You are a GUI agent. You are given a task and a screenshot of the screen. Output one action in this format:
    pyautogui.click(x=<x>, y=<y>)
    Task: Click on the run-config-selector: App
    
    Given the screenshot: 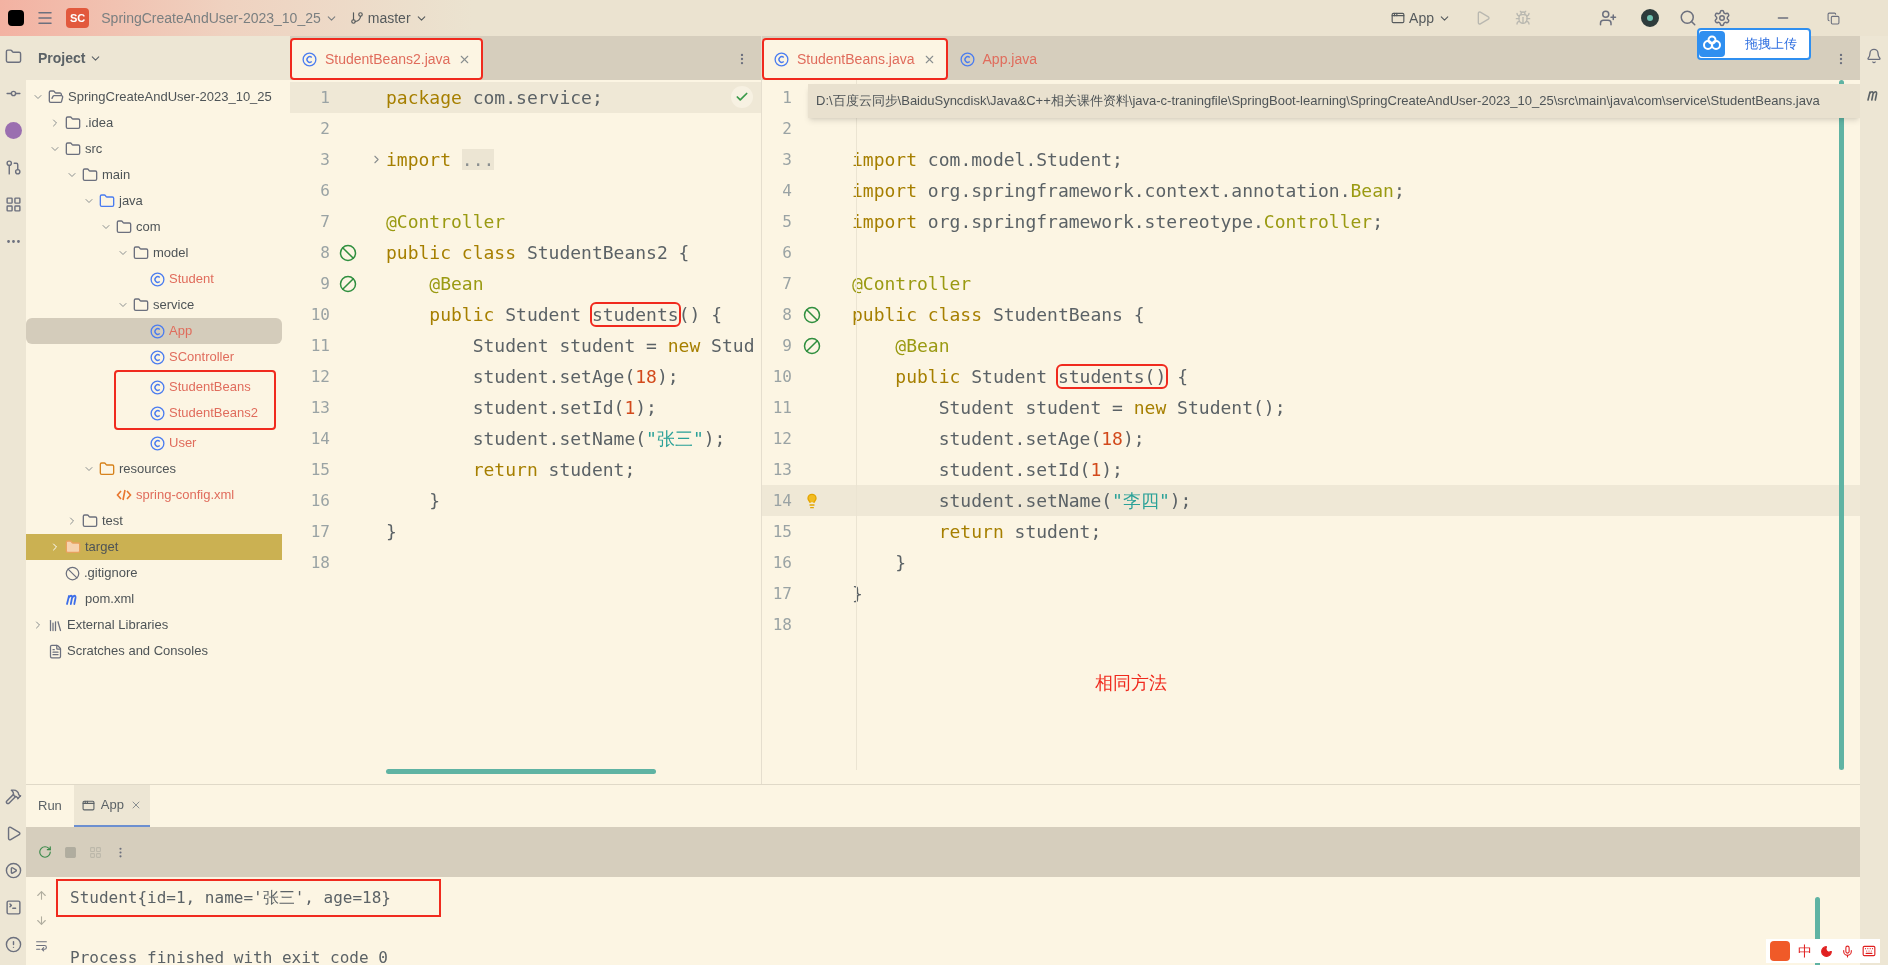 What is the action you would take?
    pyautogui.click(x=1421, y=18)
    